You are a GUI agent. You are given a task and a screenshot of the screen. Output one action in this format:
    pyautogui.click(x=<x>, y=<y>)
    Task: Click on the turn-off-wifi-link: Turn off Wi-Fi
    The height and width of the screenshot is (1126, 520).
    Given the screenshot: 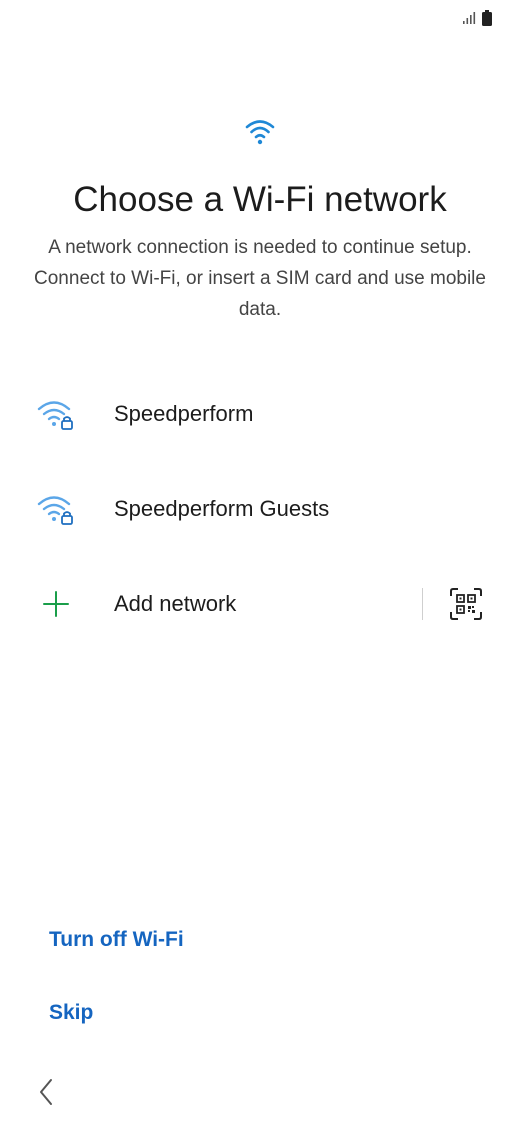 What is the action you would take?
    pyautogui.click(x=116, y=940)
    